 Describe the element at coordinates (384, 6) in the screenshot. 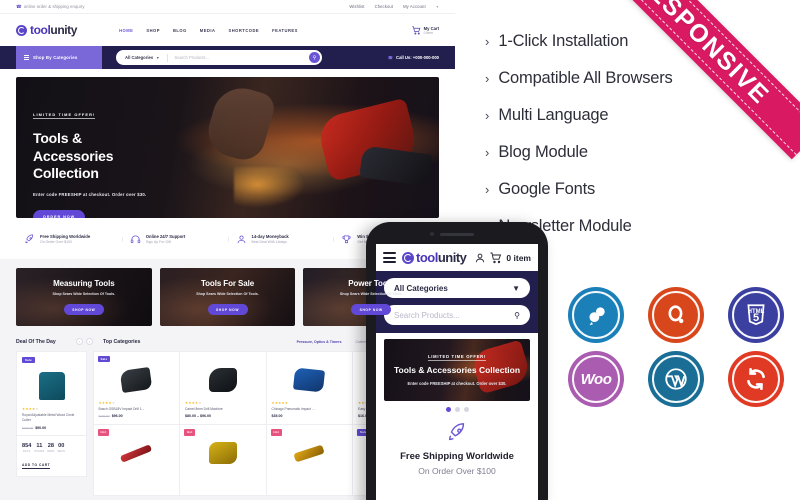

I see `topbar-link-checkout: Checkout` at that location.